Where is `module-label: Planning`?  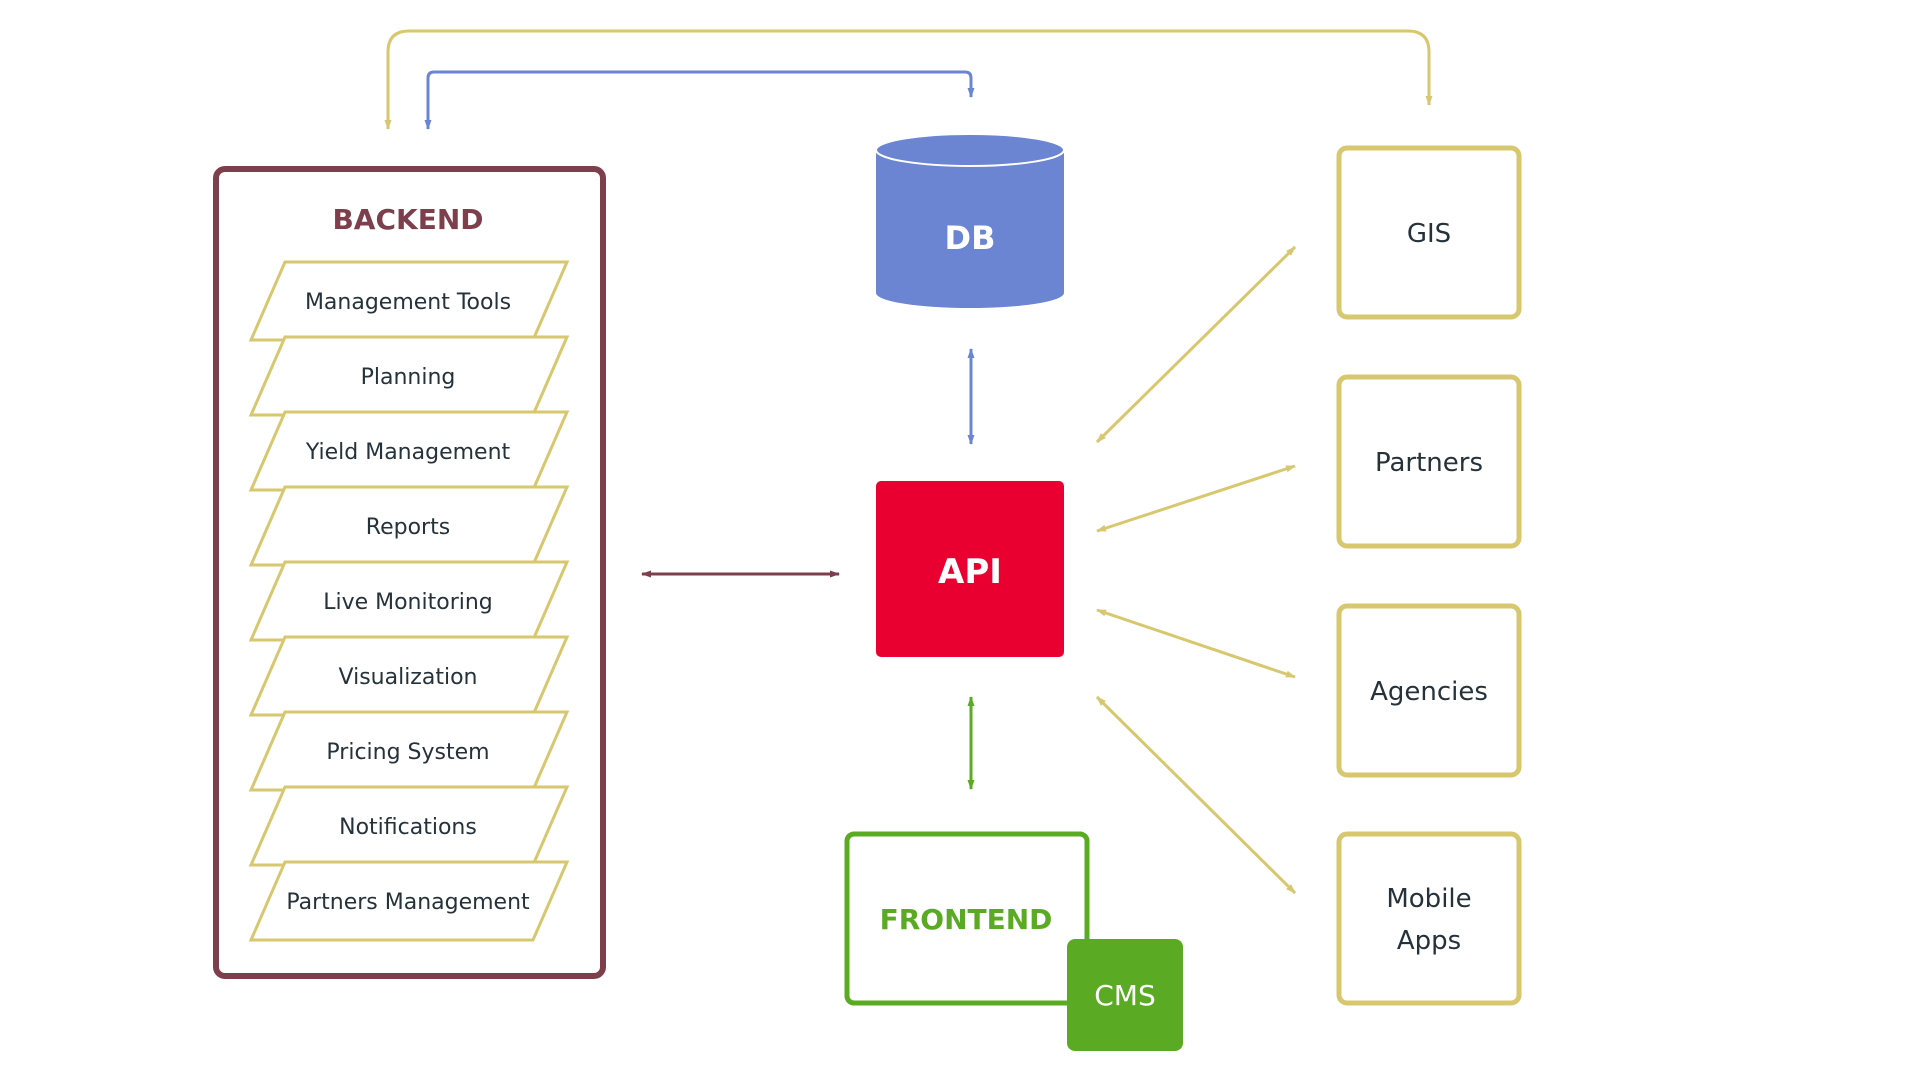
module-label: Planning is located at coordinates (408, 377).